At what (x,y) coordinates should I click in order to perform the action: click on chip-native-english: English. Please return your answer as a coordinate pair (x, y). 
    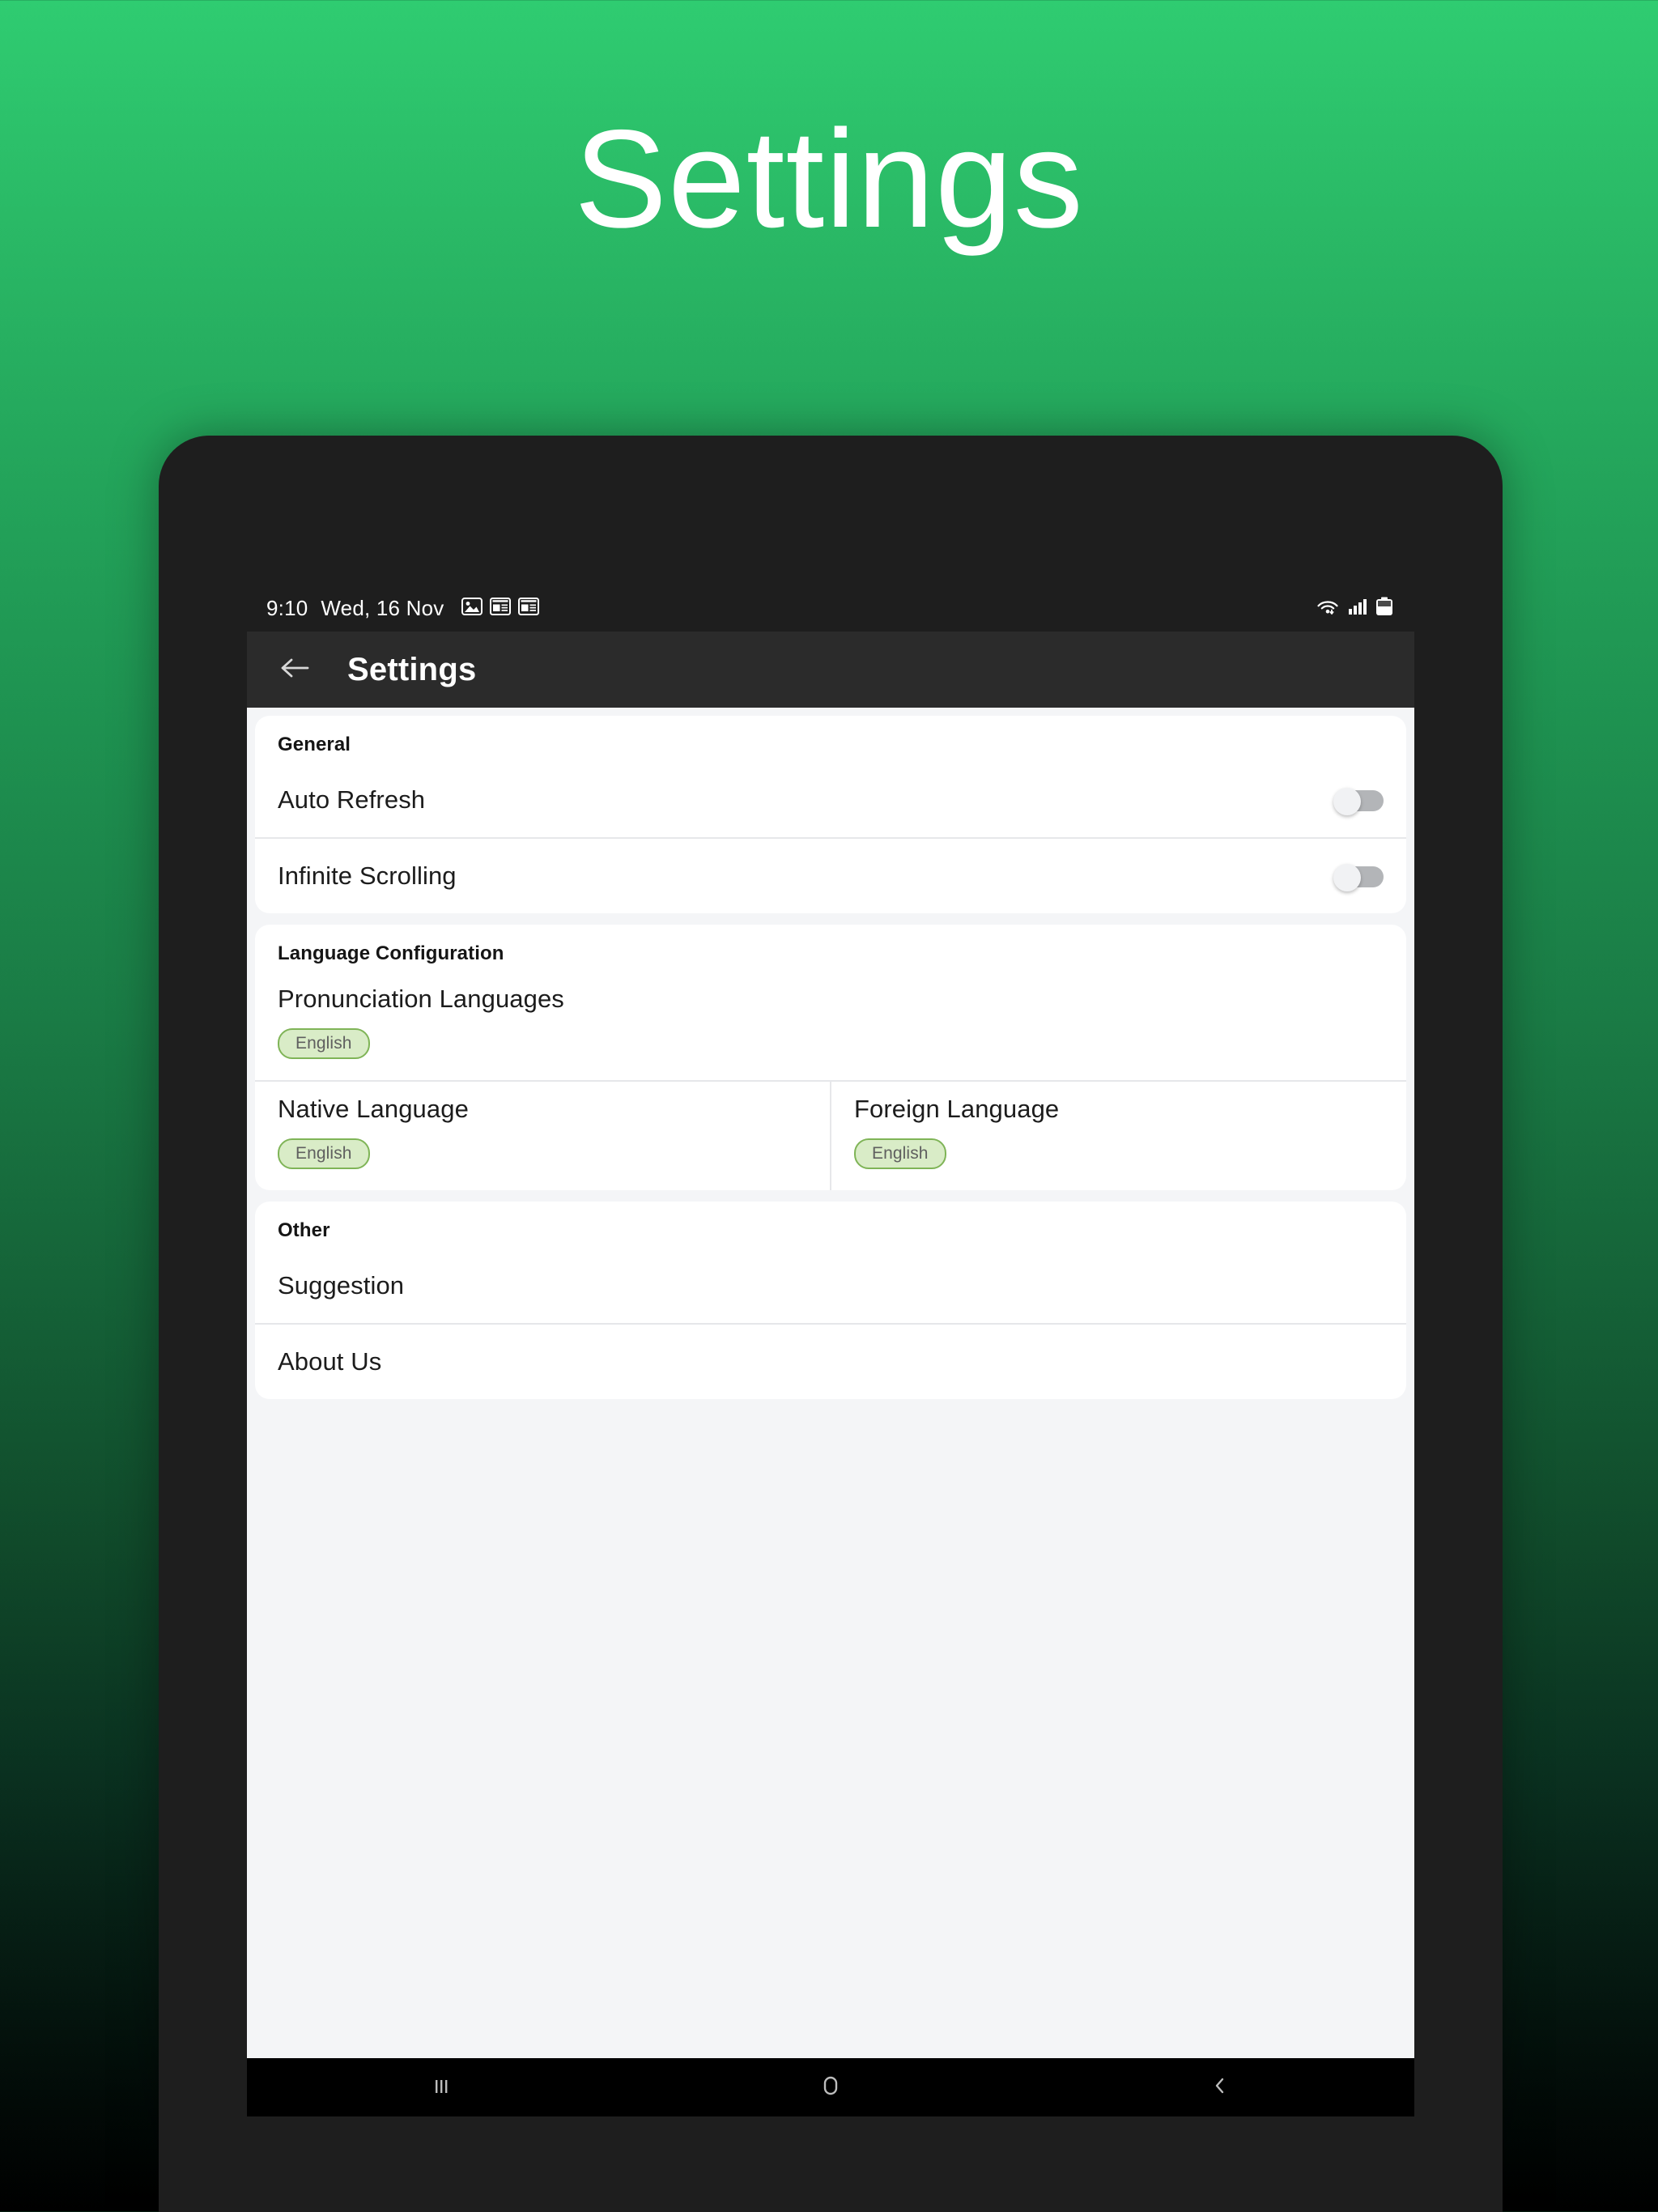
    Looking at the image, I should click on (324, 1154).